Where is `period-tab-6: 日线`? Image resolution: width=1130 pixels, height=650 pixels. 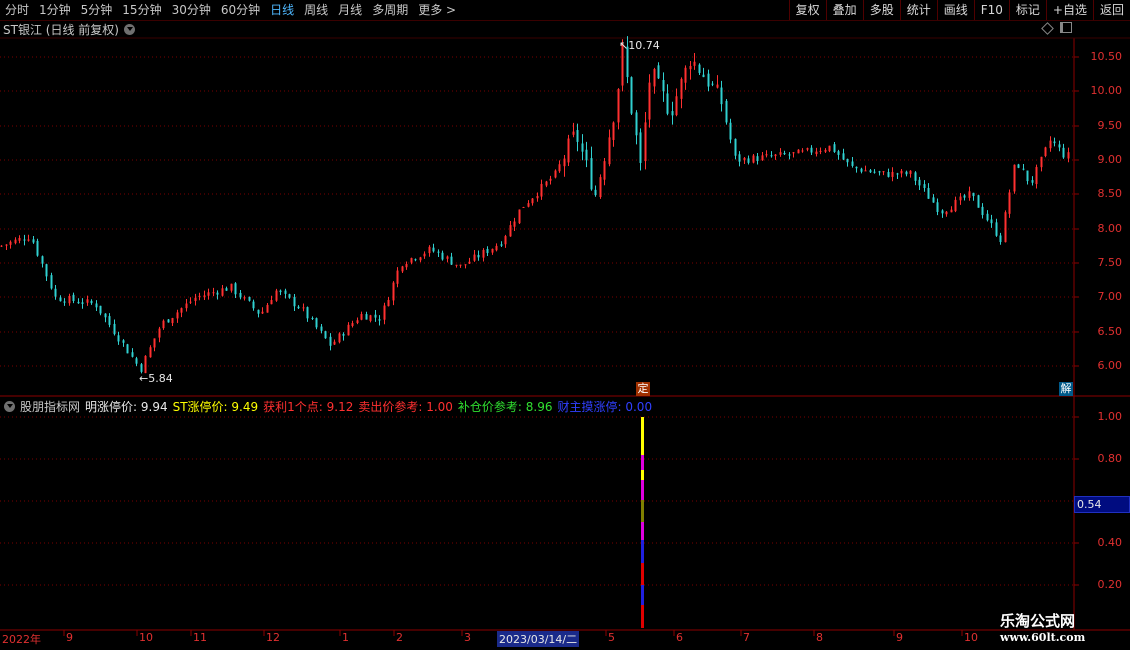
period-tab-6: 日线 is located at coordinates (282, 10).